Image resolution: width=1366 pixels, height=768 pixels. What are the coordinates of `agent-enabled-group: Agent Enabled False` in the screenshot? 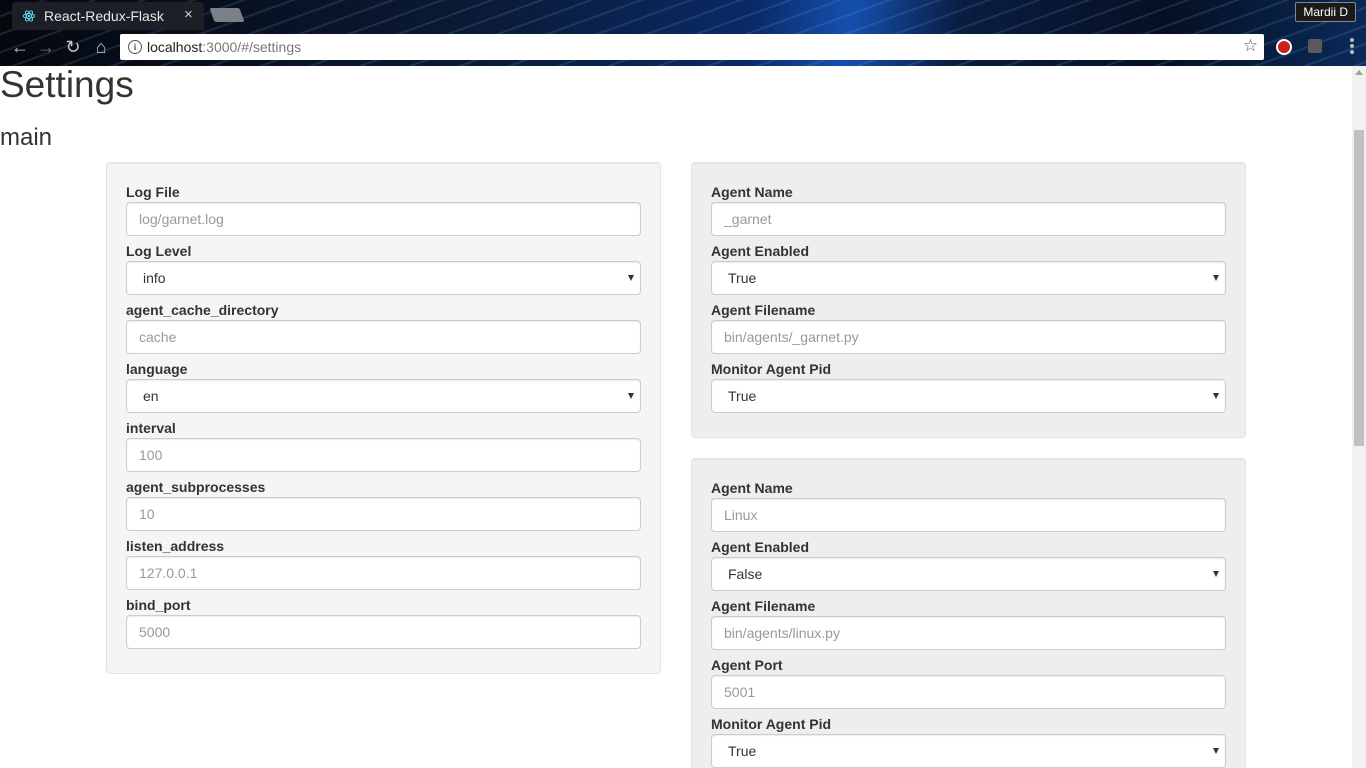 It's located at (968, 564).